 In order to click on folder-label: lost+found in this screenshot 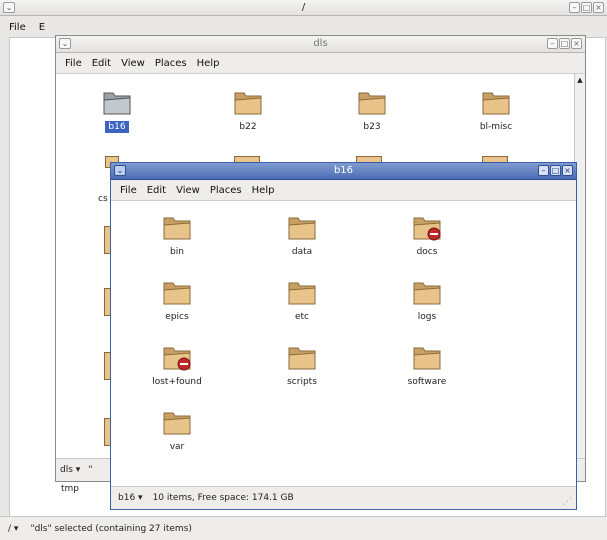, I will do `click(177, 382)`.